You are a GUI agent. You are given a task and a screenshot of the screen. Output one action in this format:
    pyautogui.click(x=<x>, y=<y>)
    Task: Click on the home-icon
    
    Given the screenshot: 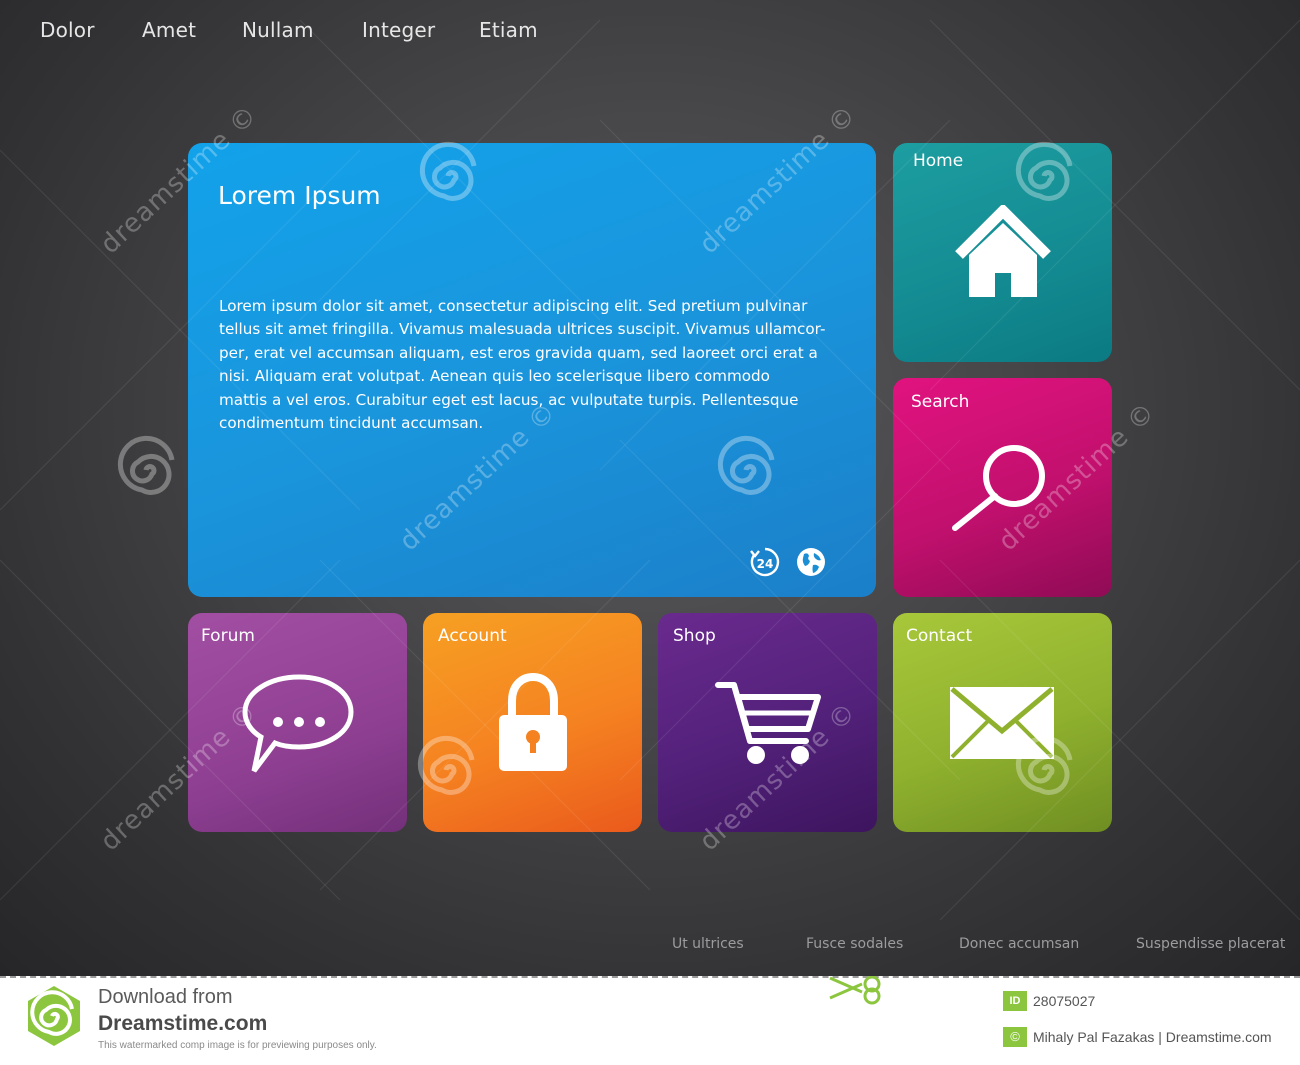 What is the action you would take?
    pyautogui.click(x=1003, y=254)
    